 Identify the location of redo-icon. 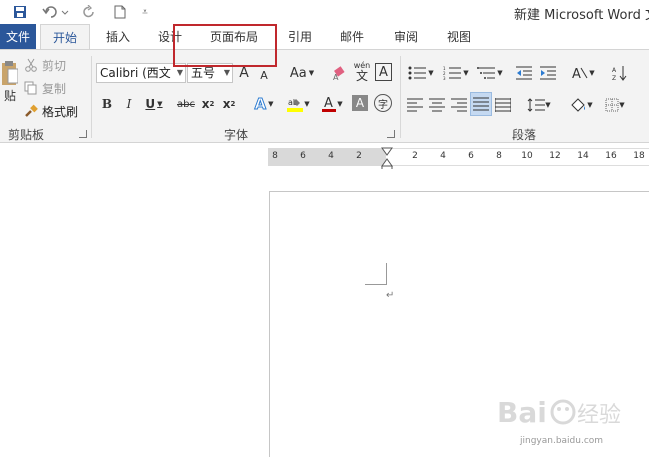
(90, 12).